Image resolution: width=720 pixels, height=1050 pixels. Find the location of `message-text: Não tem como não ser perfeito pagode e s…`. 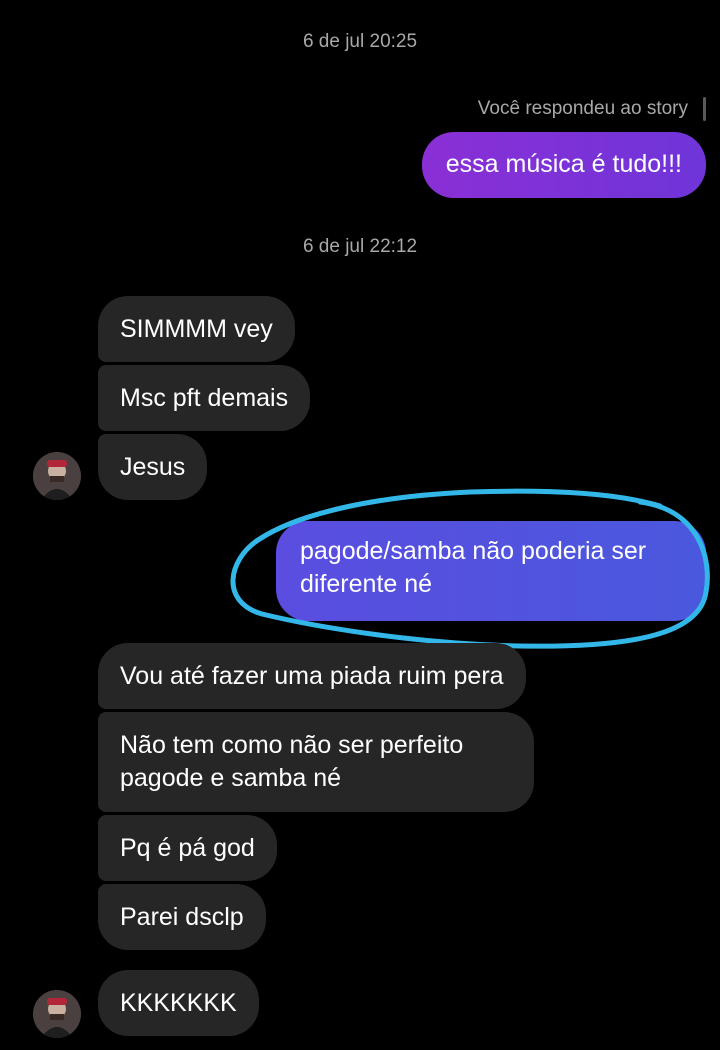

message-text: Não tem como não ser perfeito pagode e s… is located at coordinates (292, 761).